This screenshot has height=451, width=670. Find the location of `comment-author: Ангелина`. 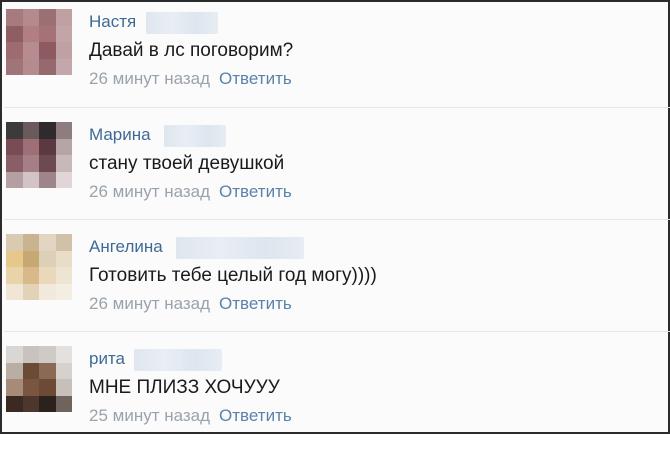

comment-author: Ангелина is located at coordinates (126, 247).